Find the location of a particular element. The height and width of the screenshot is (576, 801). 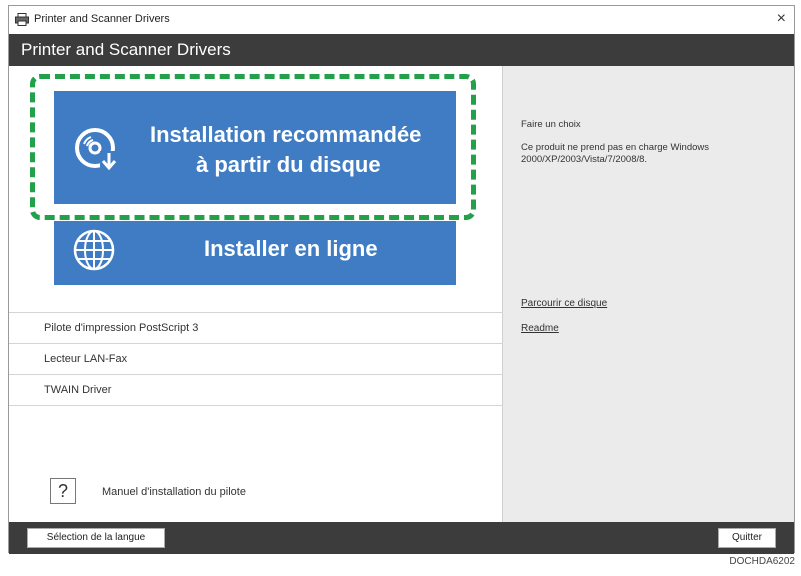

title-bar: Printer and Scanner Drivers × is located at coordinates (401, 20).